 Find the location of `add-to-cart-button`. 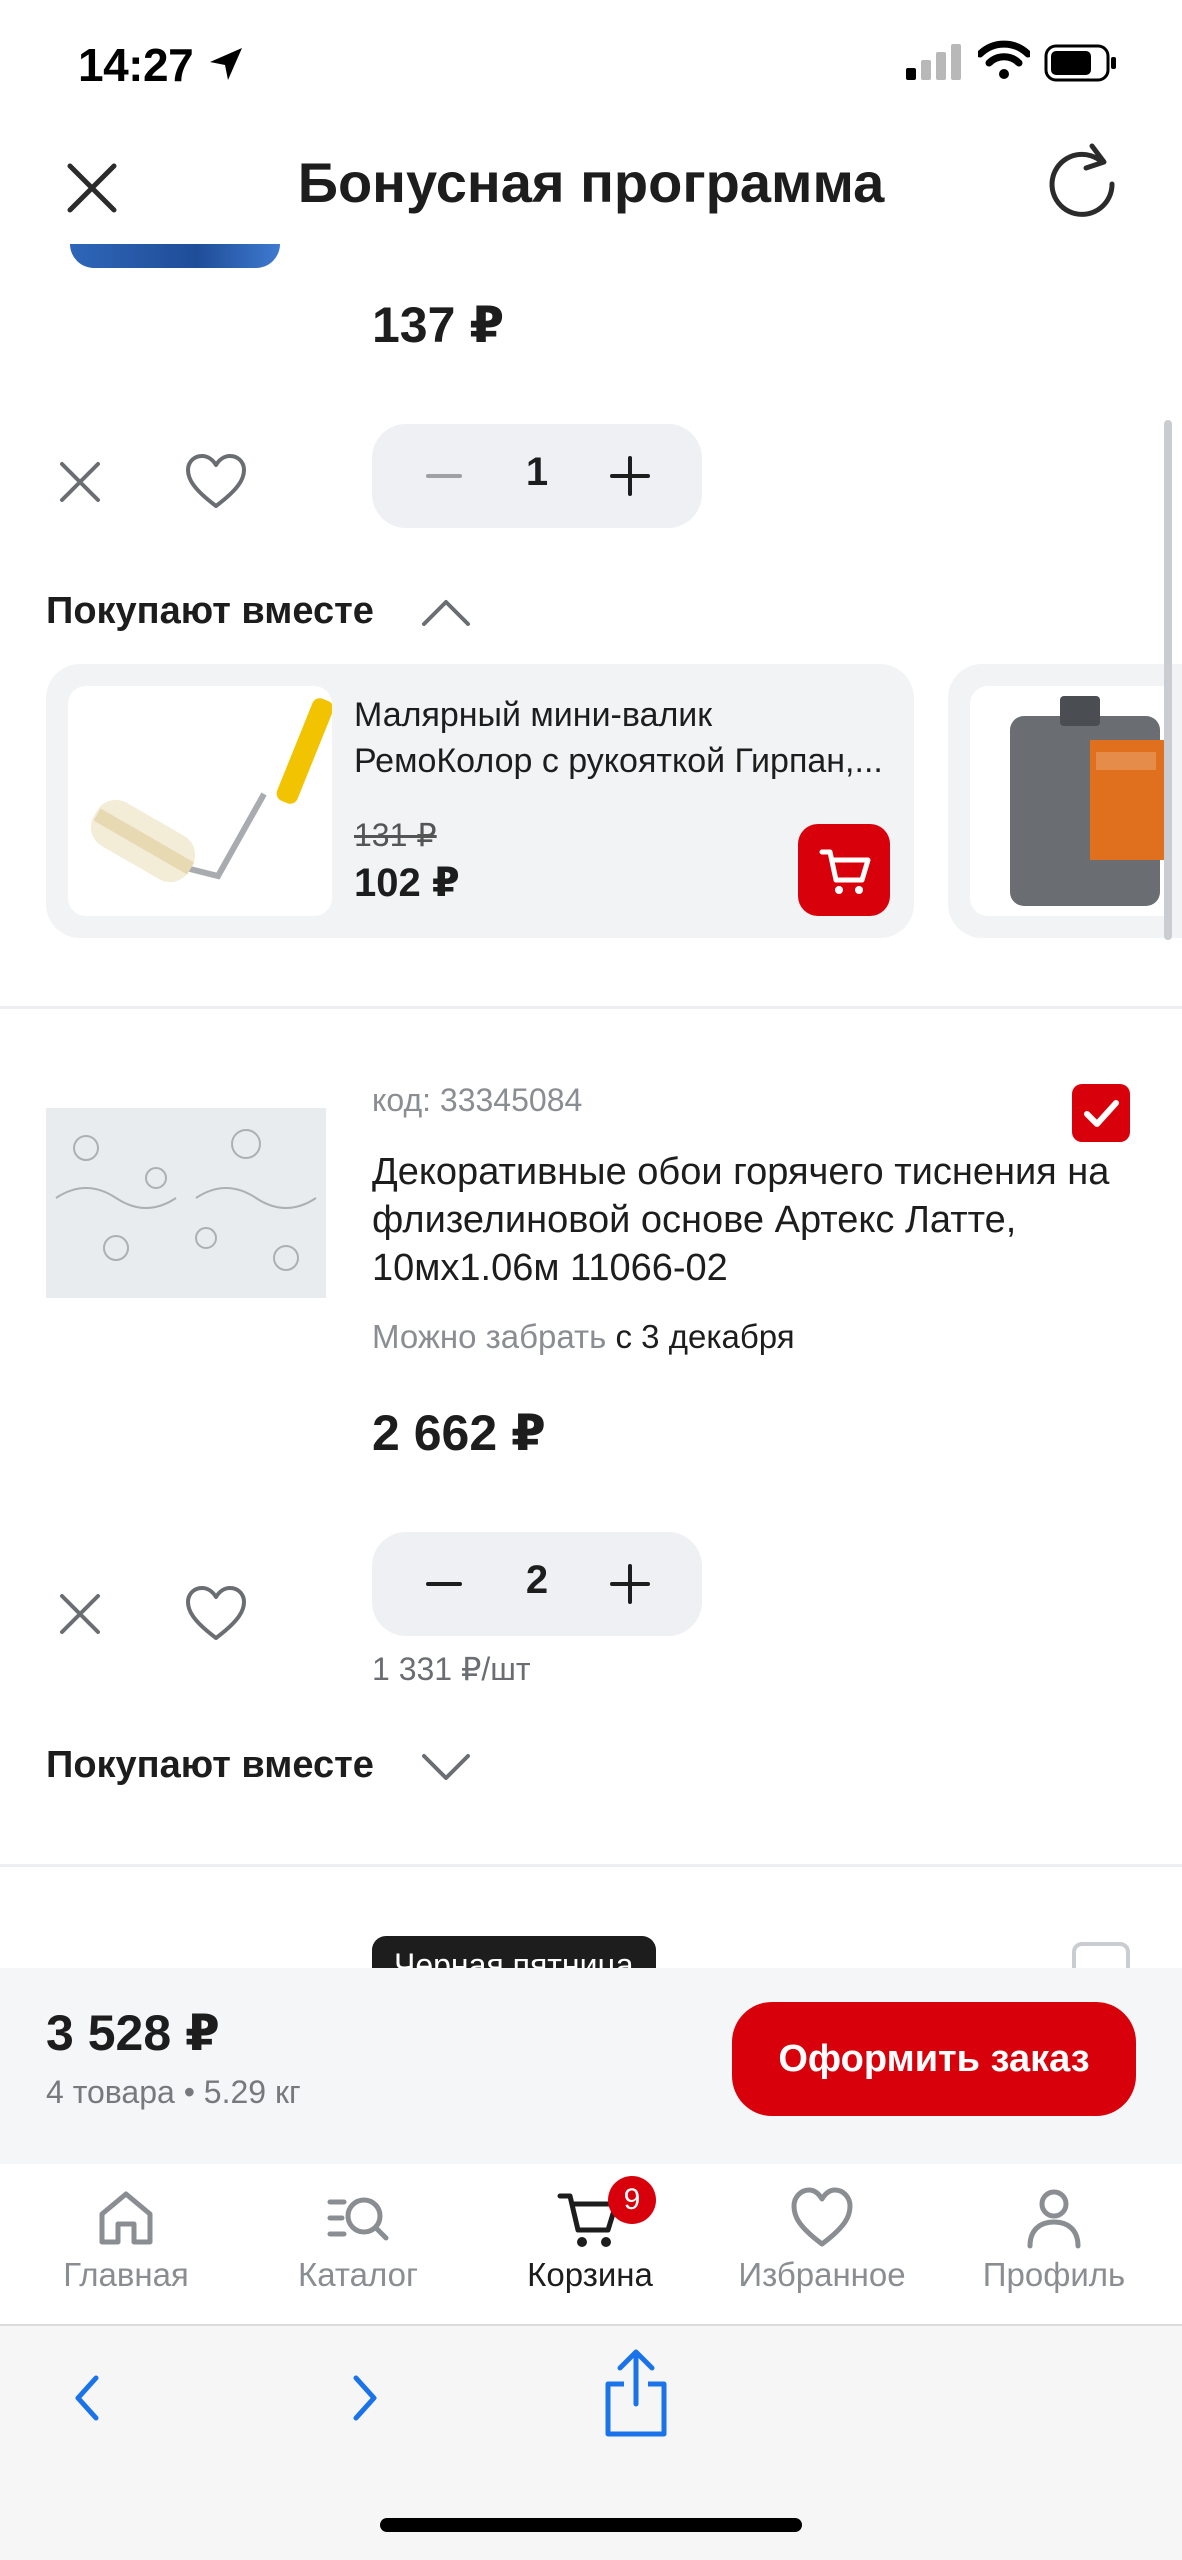

add-to-cart-button is located at coordinates (844, 870).